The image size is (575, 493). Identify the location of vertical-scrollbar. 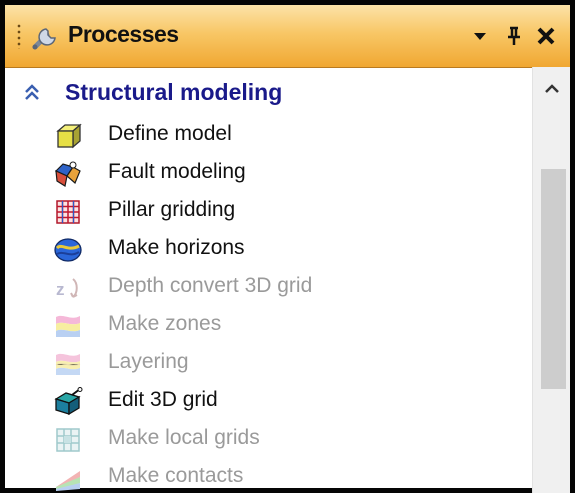
(551, 280).